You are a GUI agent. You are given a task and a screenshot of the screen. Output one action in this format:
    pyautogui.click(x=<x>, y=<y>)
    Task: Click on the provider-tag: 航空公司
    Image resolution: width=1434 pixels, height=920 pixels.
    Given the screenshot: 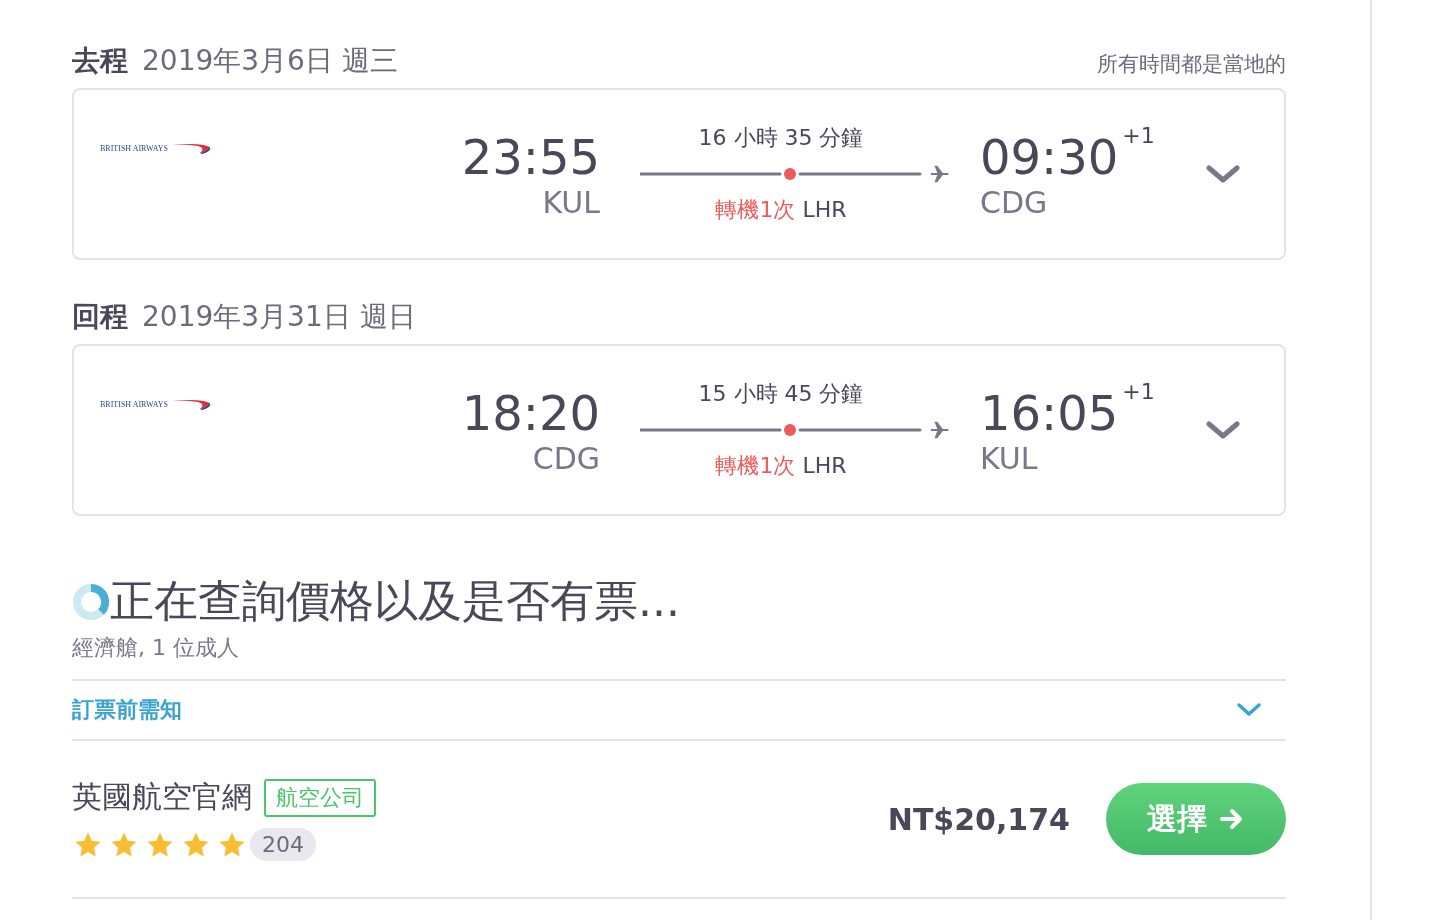 What is the action you would take?
    pyautogui.click(x=320, y=797)
    